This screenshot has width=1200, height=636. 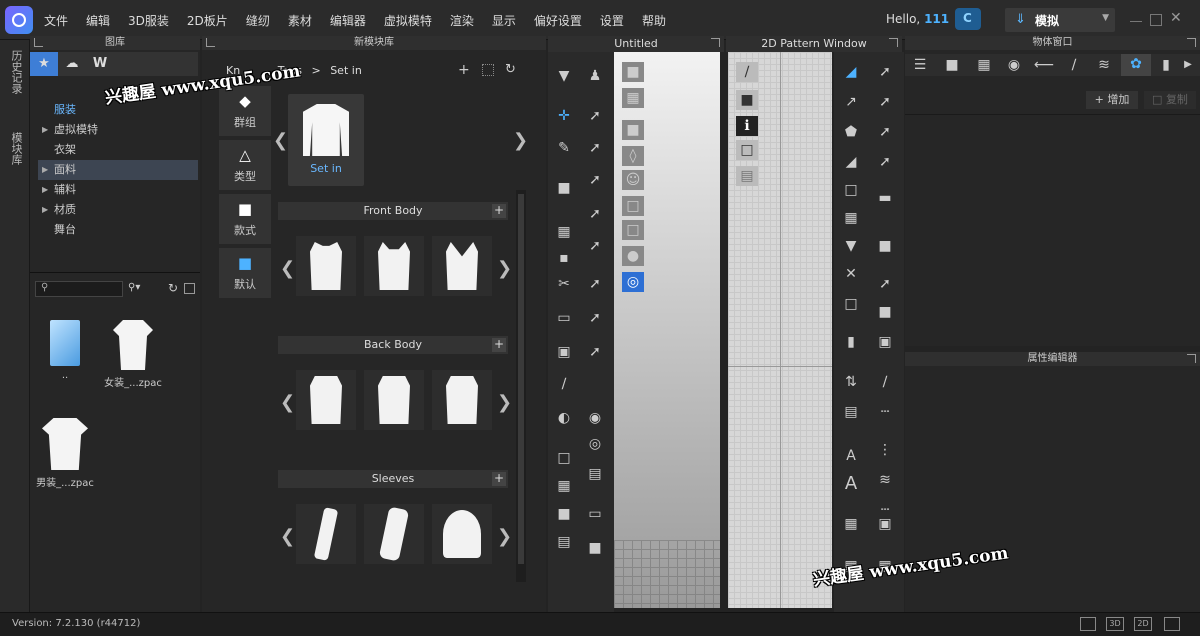 I want to click on grain-icon: ▦, so click(x=851, y=524).